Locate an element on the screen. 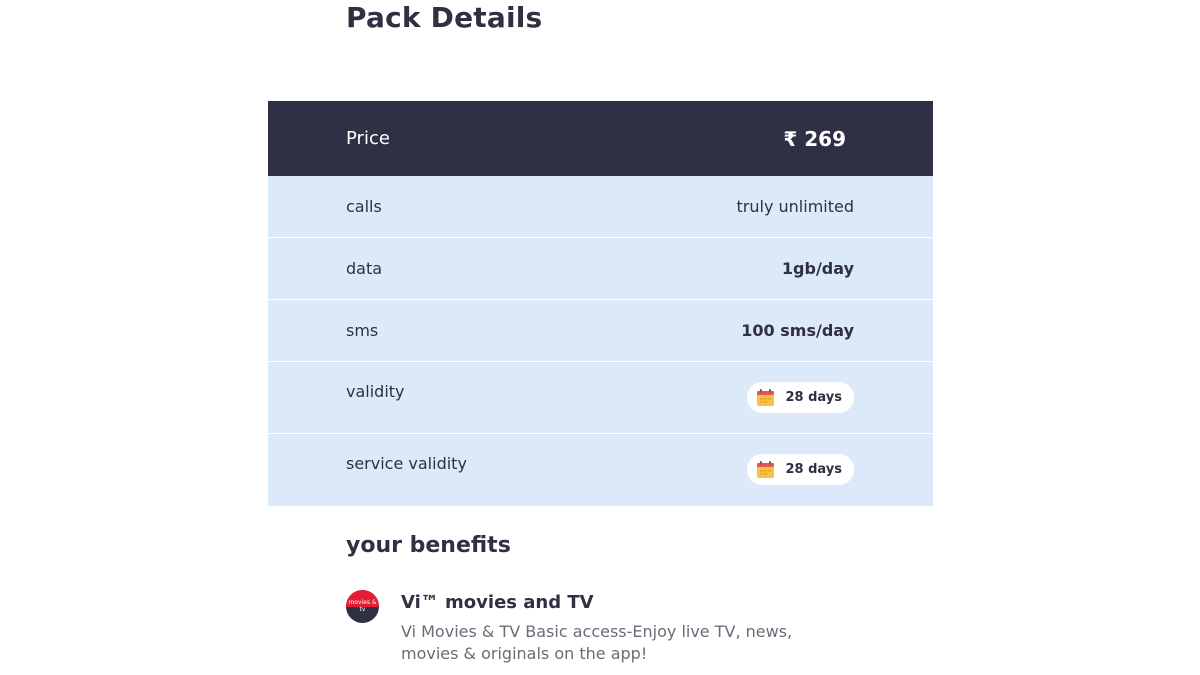 Image resolution: width=1200 pixels, height=675 pixels. row-value: truly unlimited is located at coordinates (795, 206).